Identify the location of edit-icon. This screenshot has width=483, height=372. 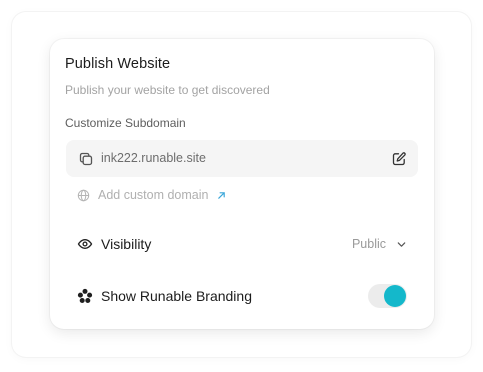
(399, 159).